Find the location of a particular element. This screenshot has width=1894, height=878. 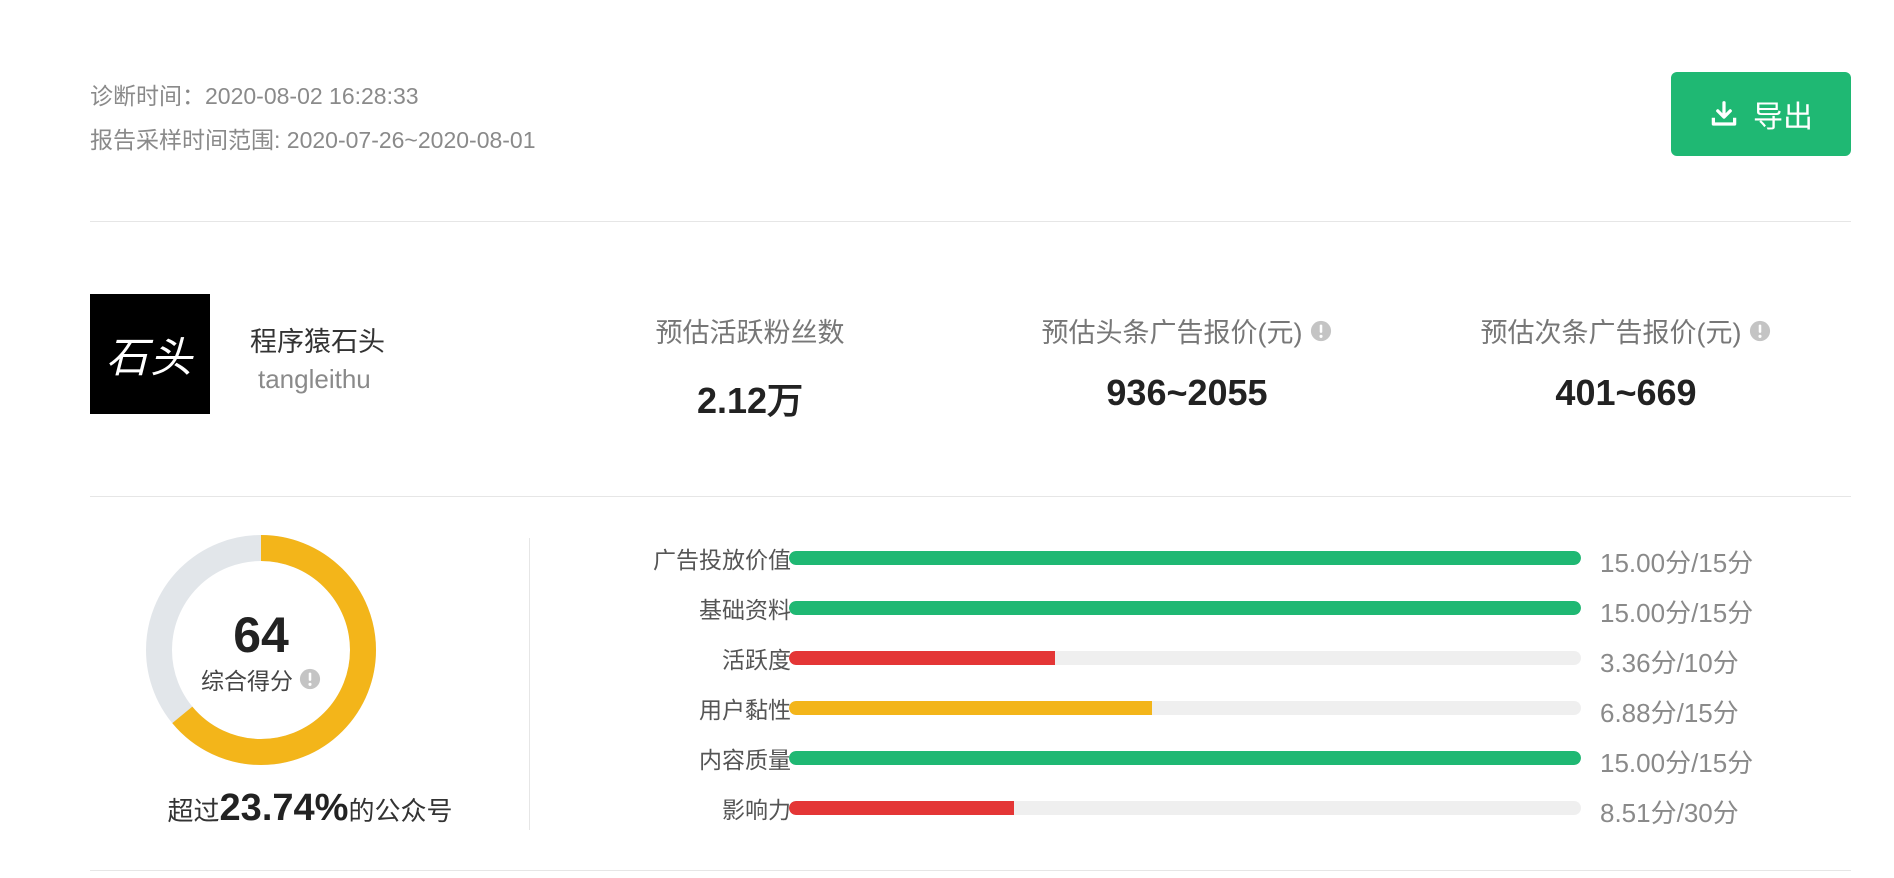

diagnose-time: 诊断时间：2020-08-02 16:28:33 is located at coordinates (254, 96).